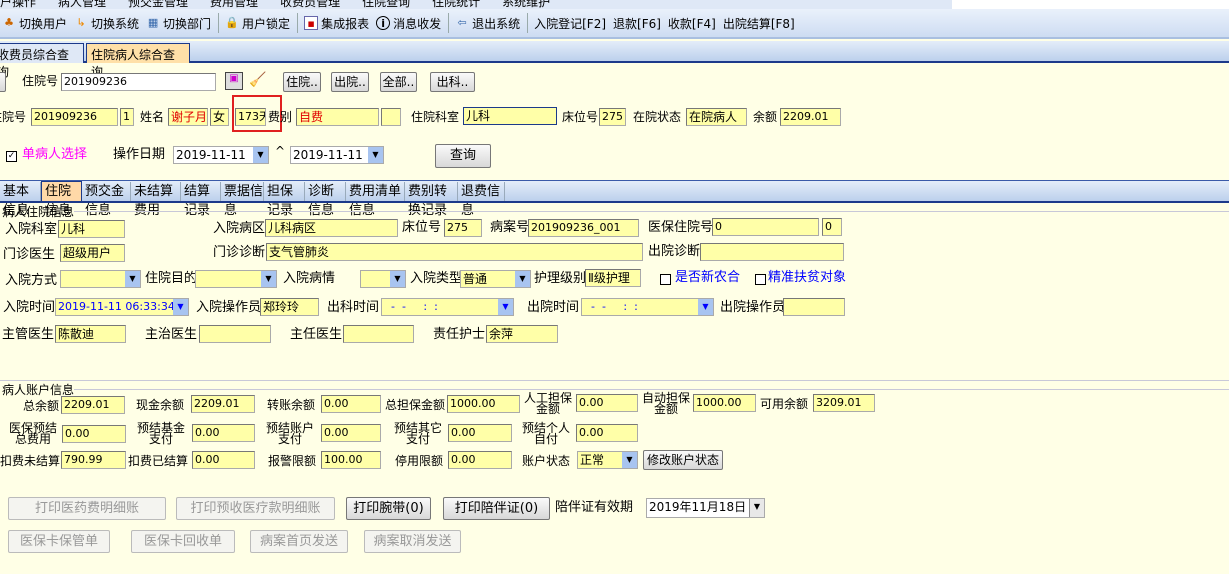 Image resolution: width=1229 pixels, height=574 pixels. I want to click on transfer-balance-field: 0.00, so click(351, 404).